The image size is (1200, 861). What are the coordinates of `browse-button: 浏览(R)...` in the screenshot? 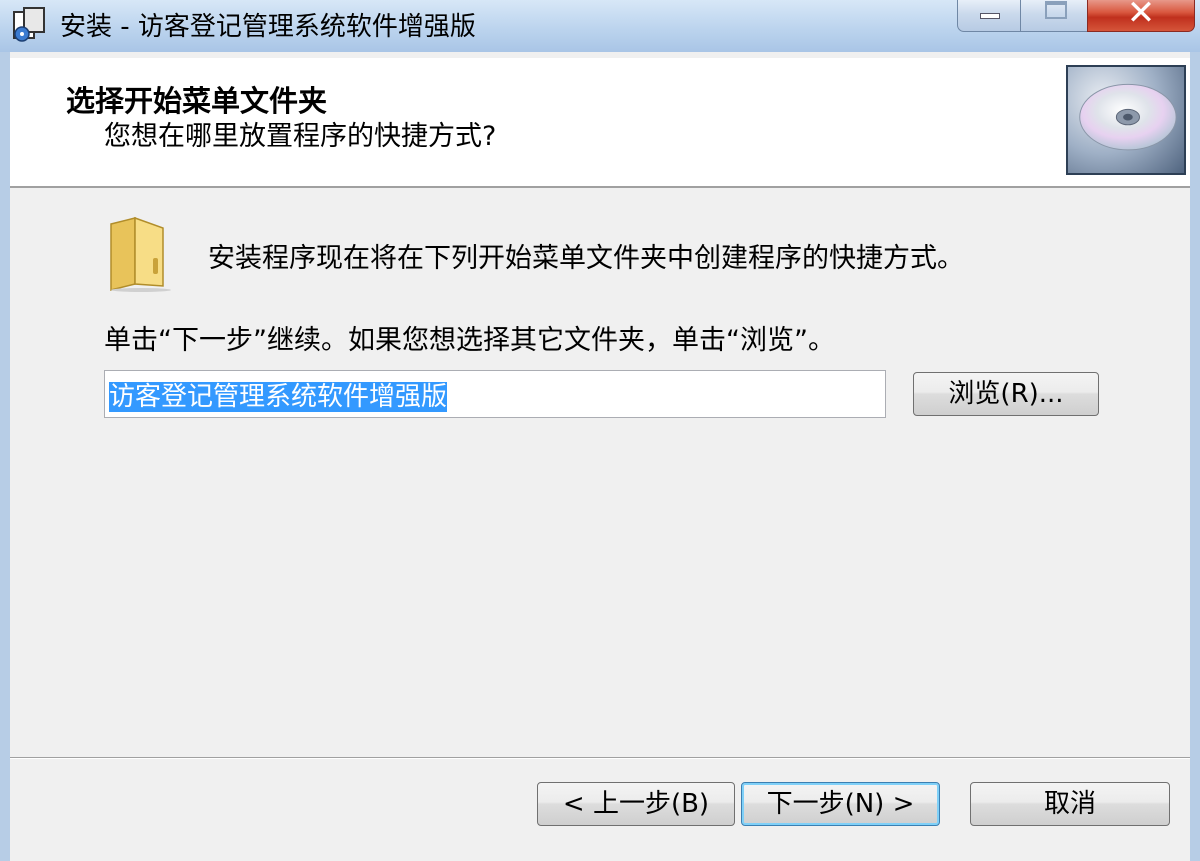 It's located at (1006, 394).